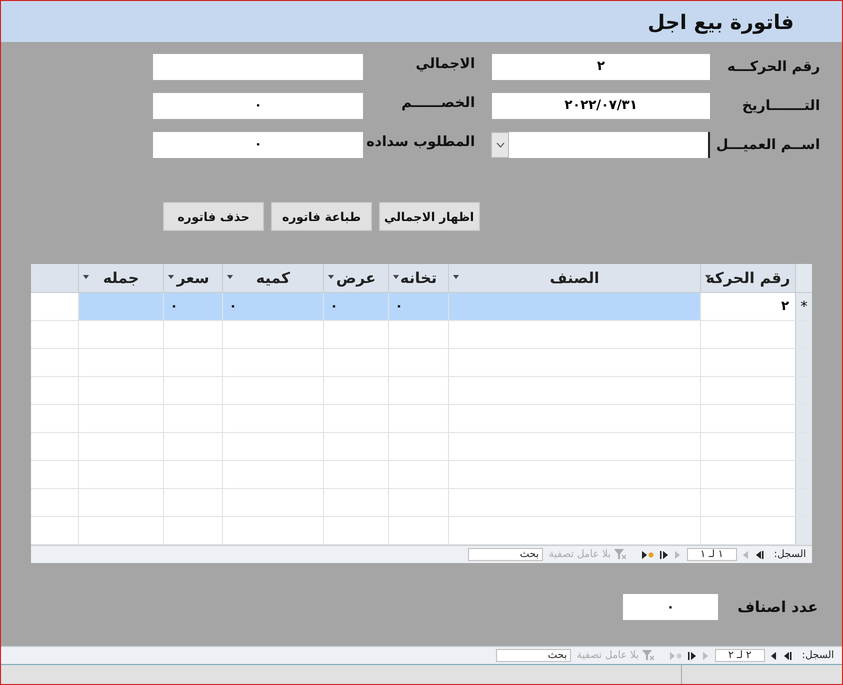 This screenshot has width=843, height=685. Describe the element at coordinates (780, 106) in the screenshot. I see `field-label: التـــــــاريخ` at that location.